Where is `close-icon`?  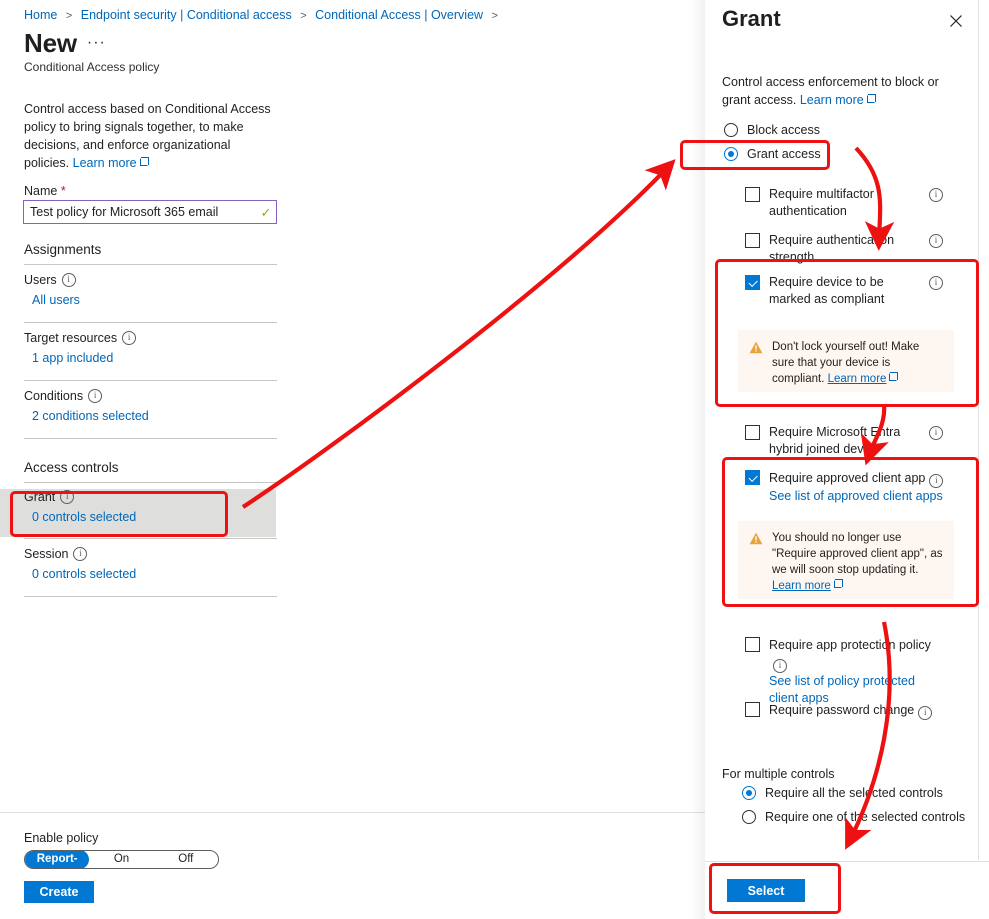 close-icon is located at coordinates (956, 21).